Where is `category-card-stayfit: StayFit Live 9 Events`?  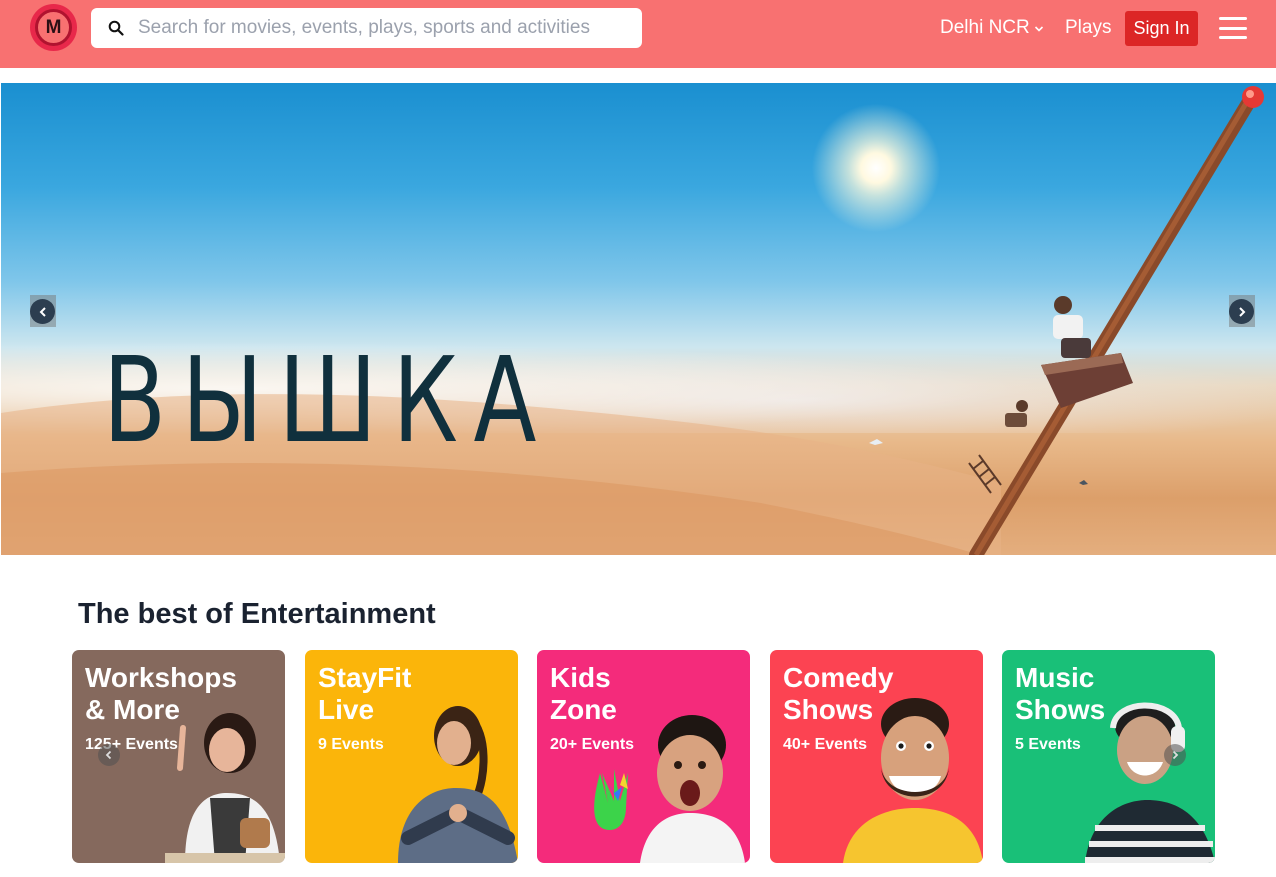 category-card-stayfit: StayFit Live 9 Events is located at coordinates (411, 756).